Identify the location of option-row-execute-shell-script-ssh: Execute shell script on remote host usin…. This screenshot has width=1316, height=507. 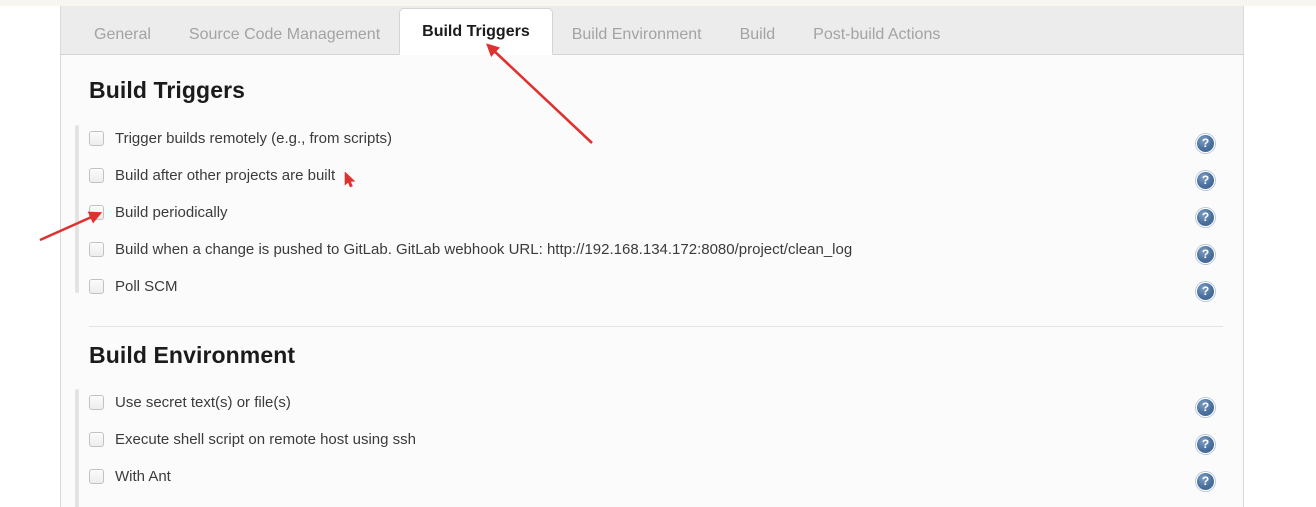
(252, 439).